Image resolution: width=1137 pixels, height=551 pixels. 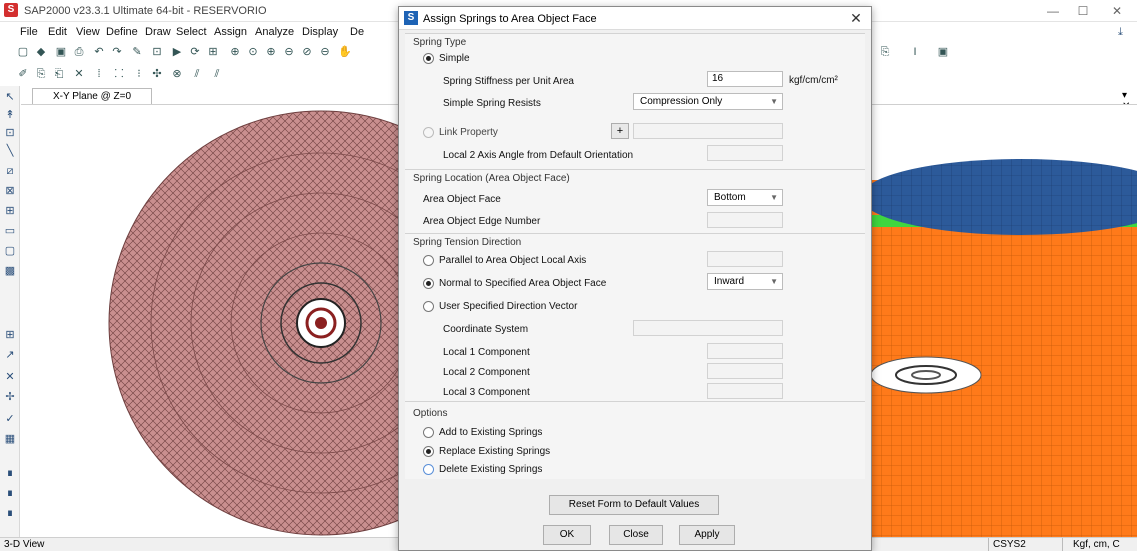 What do you see at coordinates (486, 329) in the screenshot?
I see `coord-system-label: Coordinate System` at bounding box center [486, 329].